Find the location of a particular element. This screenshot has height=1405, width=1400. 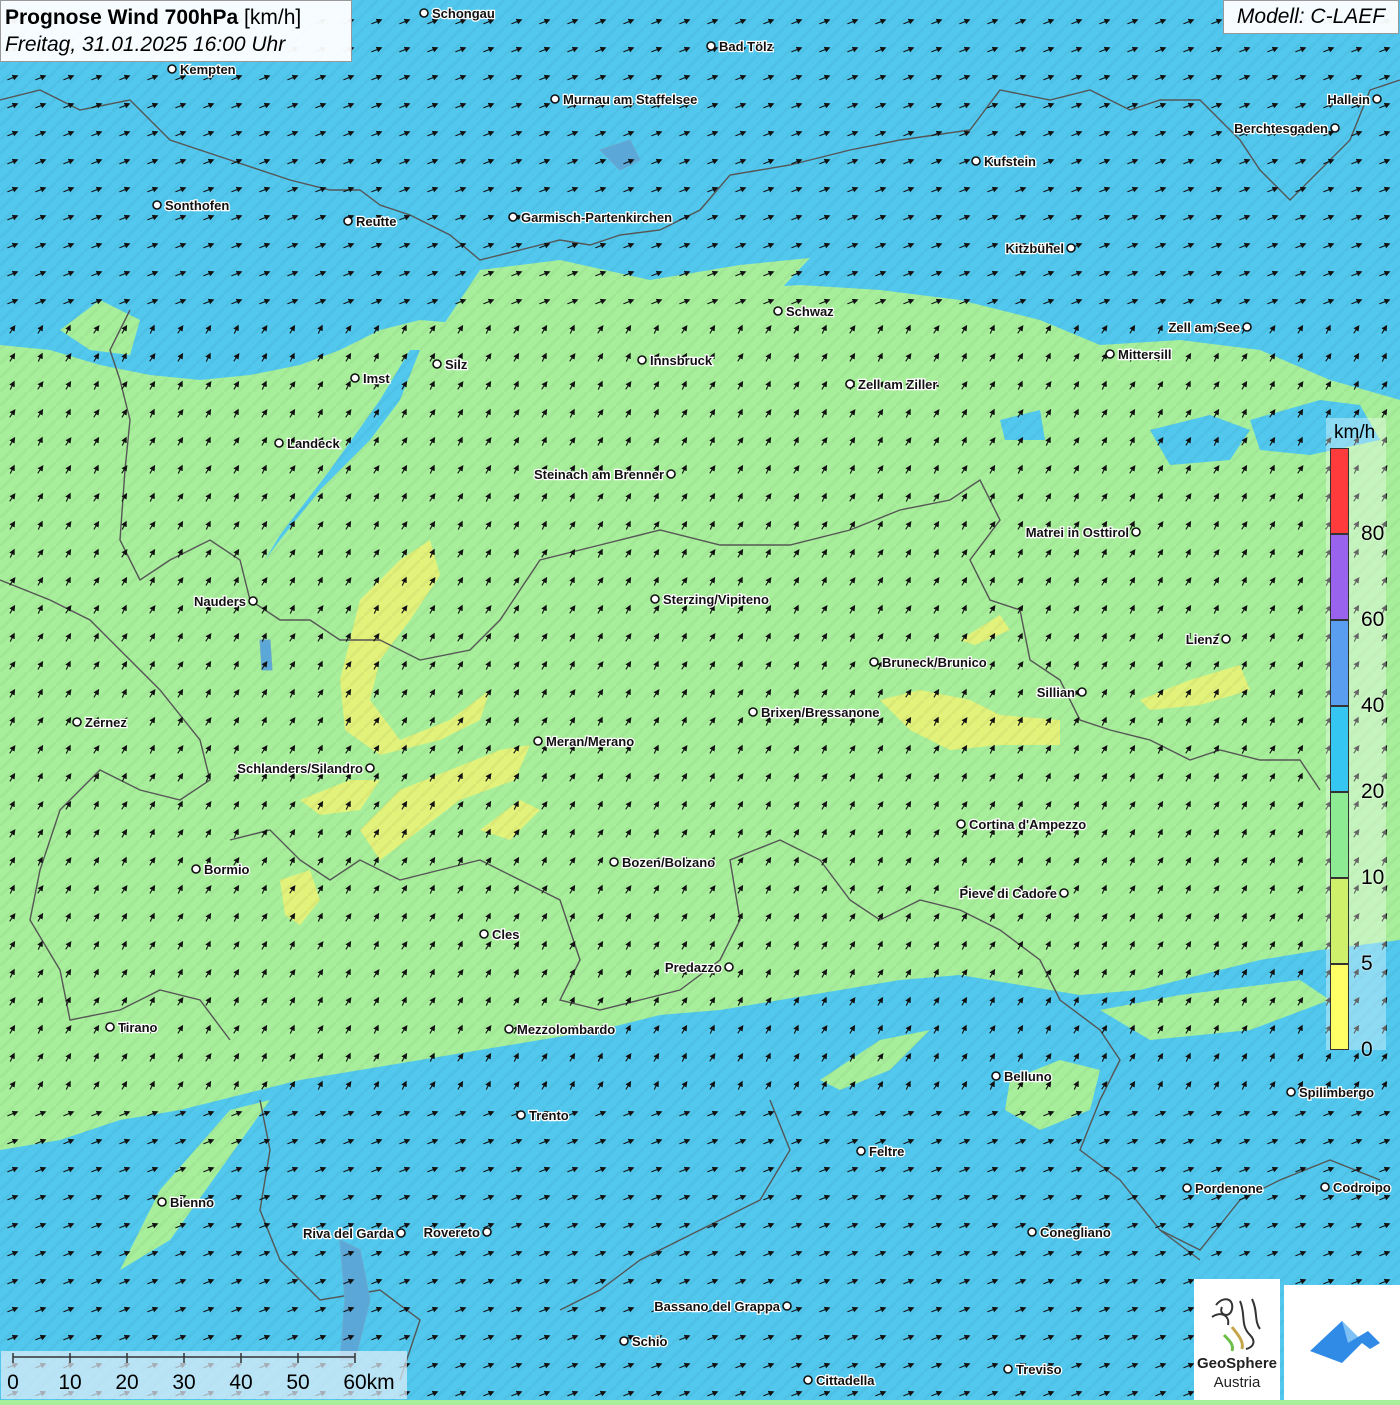

city-bozen-bolzano: Bozen/Bolzano is located at coordinates (662, 862).